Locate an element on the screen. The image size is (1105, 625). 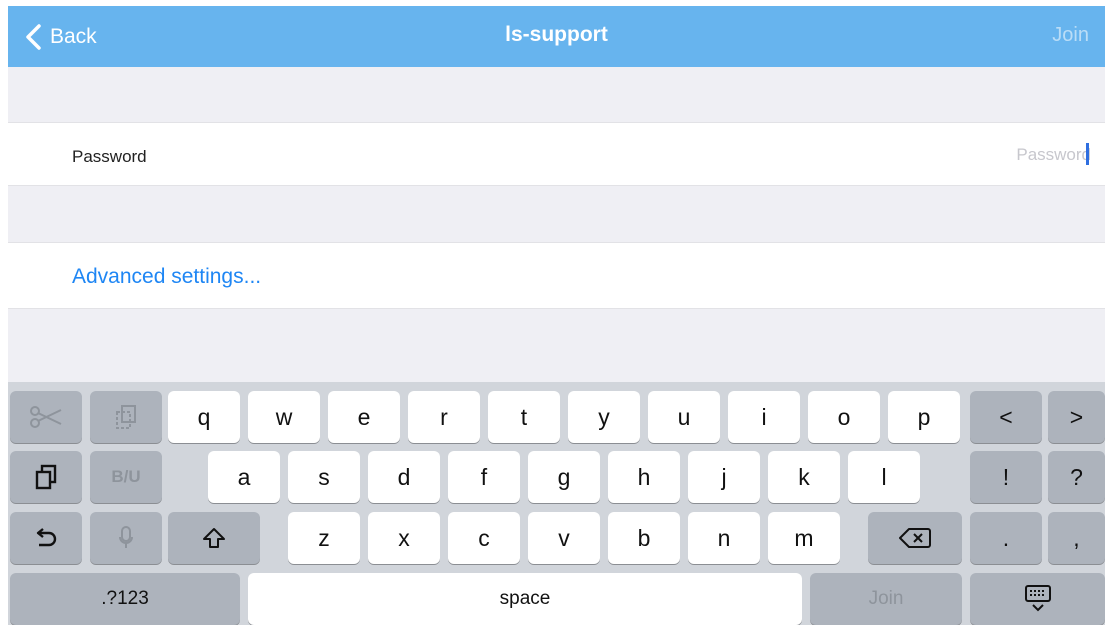
dismiss-keyboard-key is located at coordinates (1037, 599).